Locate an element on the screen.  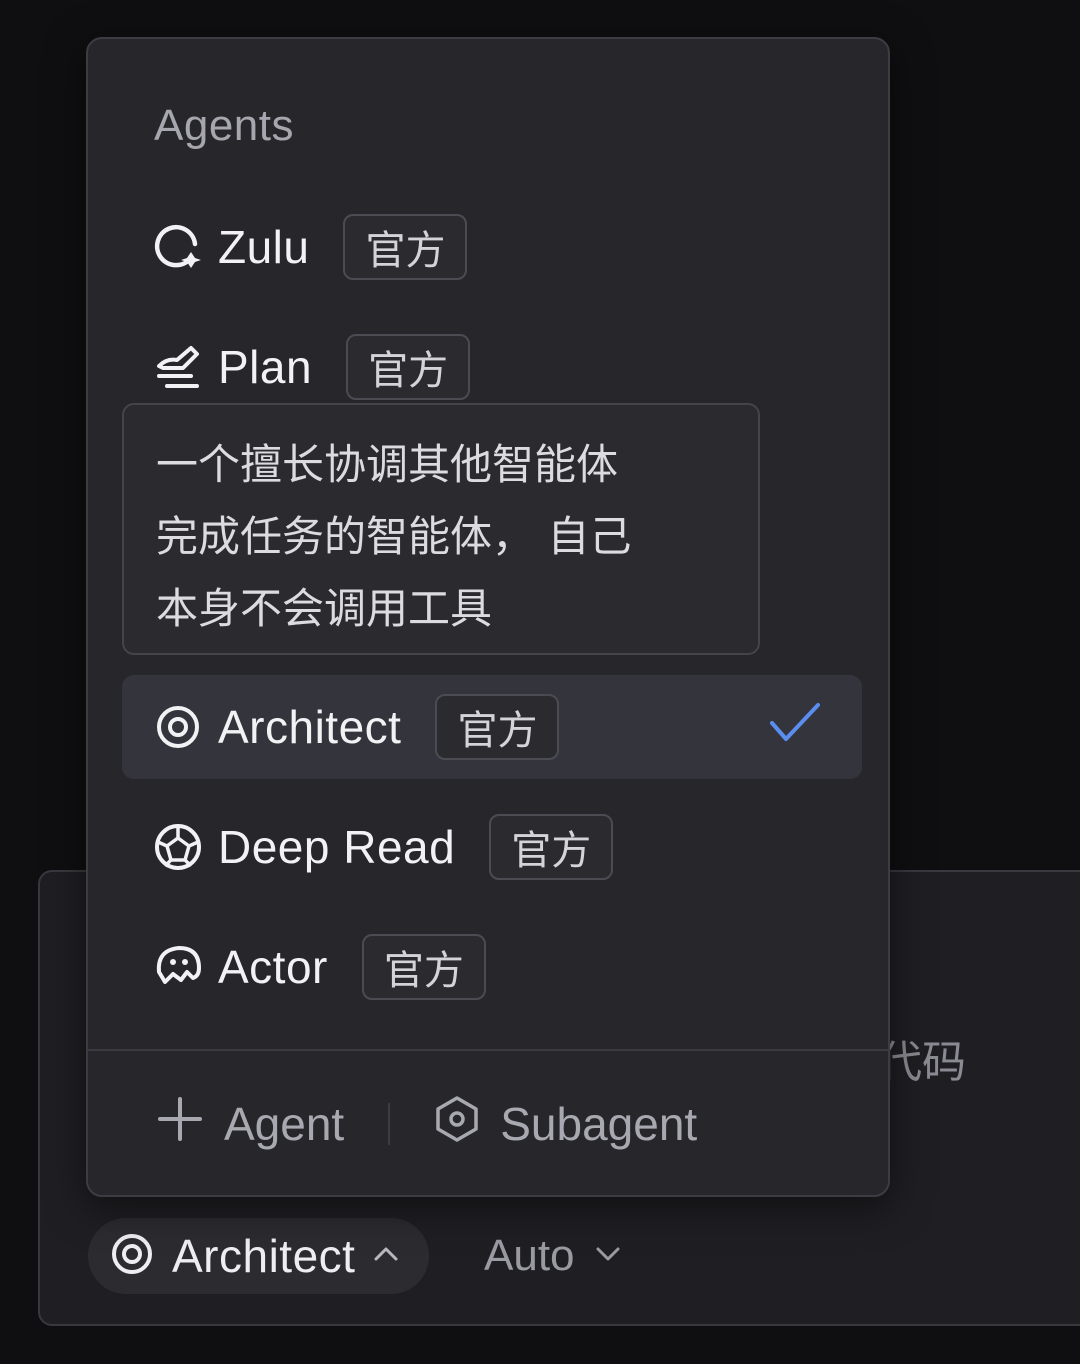
zulu-icon is located at coordinates (178, 247).